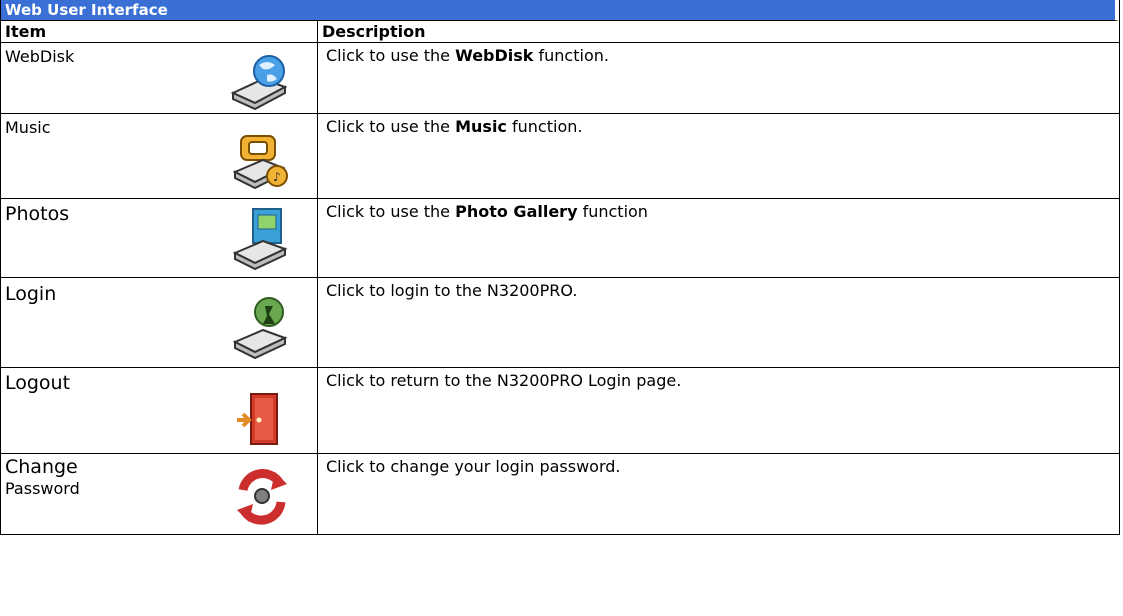 The height and width of the screenshot is (616, 1123). I want to click on table-row: Login Click to login to the N3200PRO., so click(560, 323).